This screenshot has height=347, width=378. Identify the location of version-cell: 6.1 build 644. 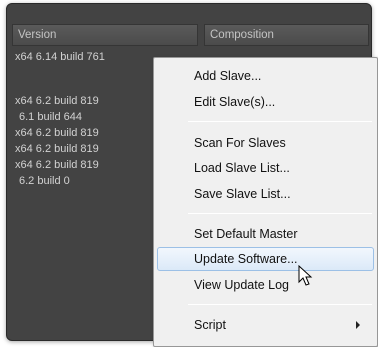
(50, 119).